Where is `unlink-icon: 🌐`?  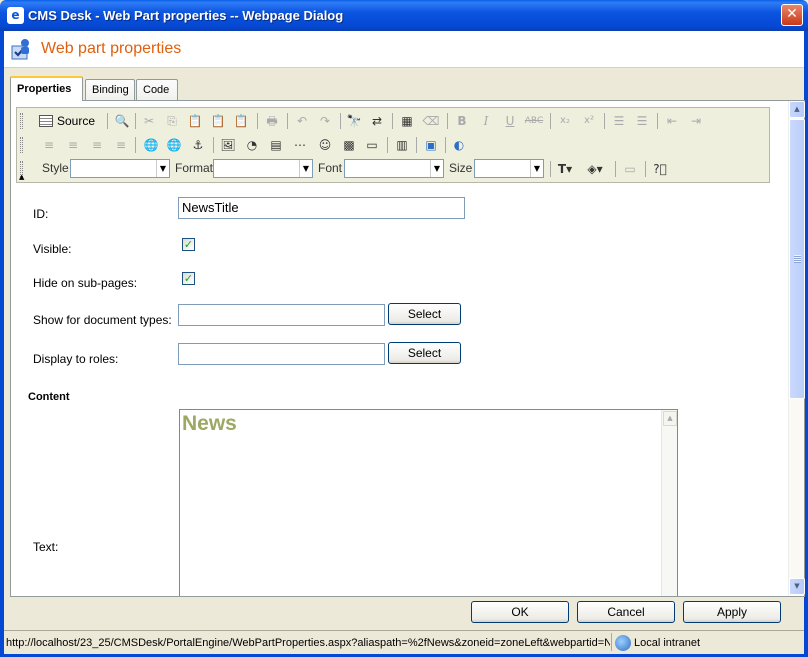 unlink-icon: 🌐 is located at coordinates (174, 145).